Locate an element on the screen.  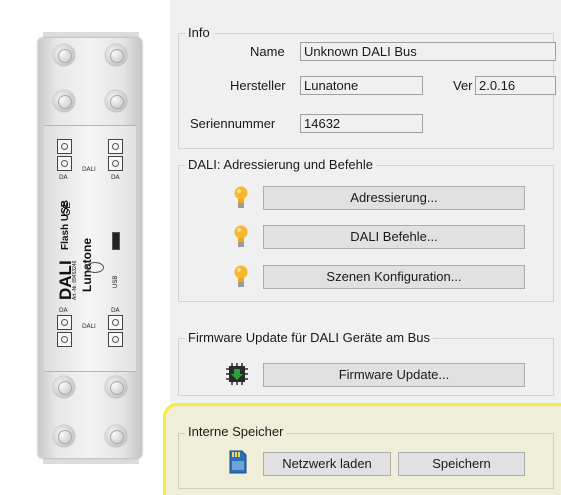
save-button: Speichern is located at coordinates (461, 464).